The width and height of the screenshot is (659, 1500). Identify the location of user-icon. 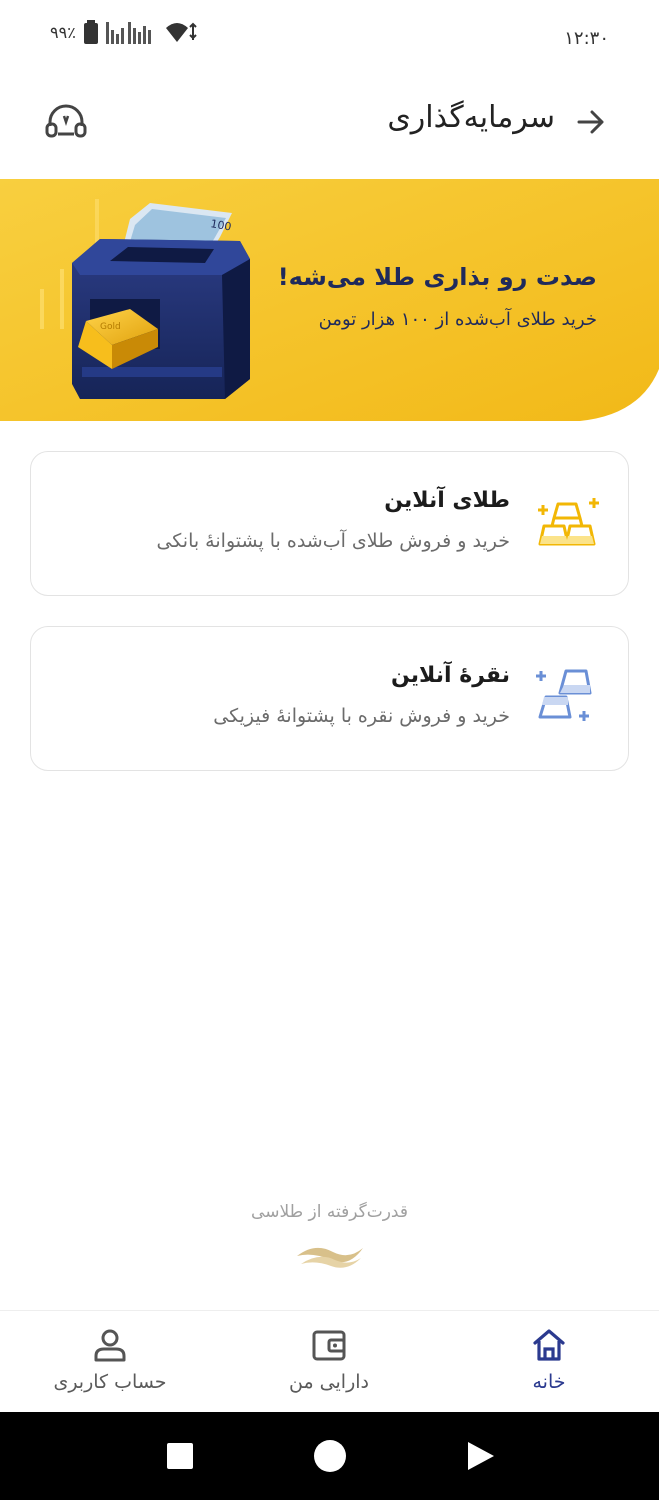
(110, 1345).